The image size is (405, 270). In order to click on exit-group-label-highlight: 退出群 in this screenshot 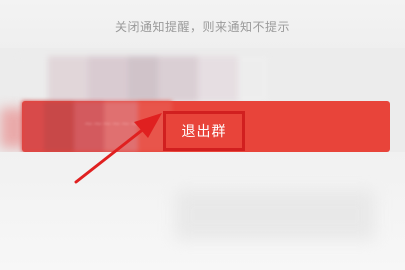, I will do `click(204, 131)`.